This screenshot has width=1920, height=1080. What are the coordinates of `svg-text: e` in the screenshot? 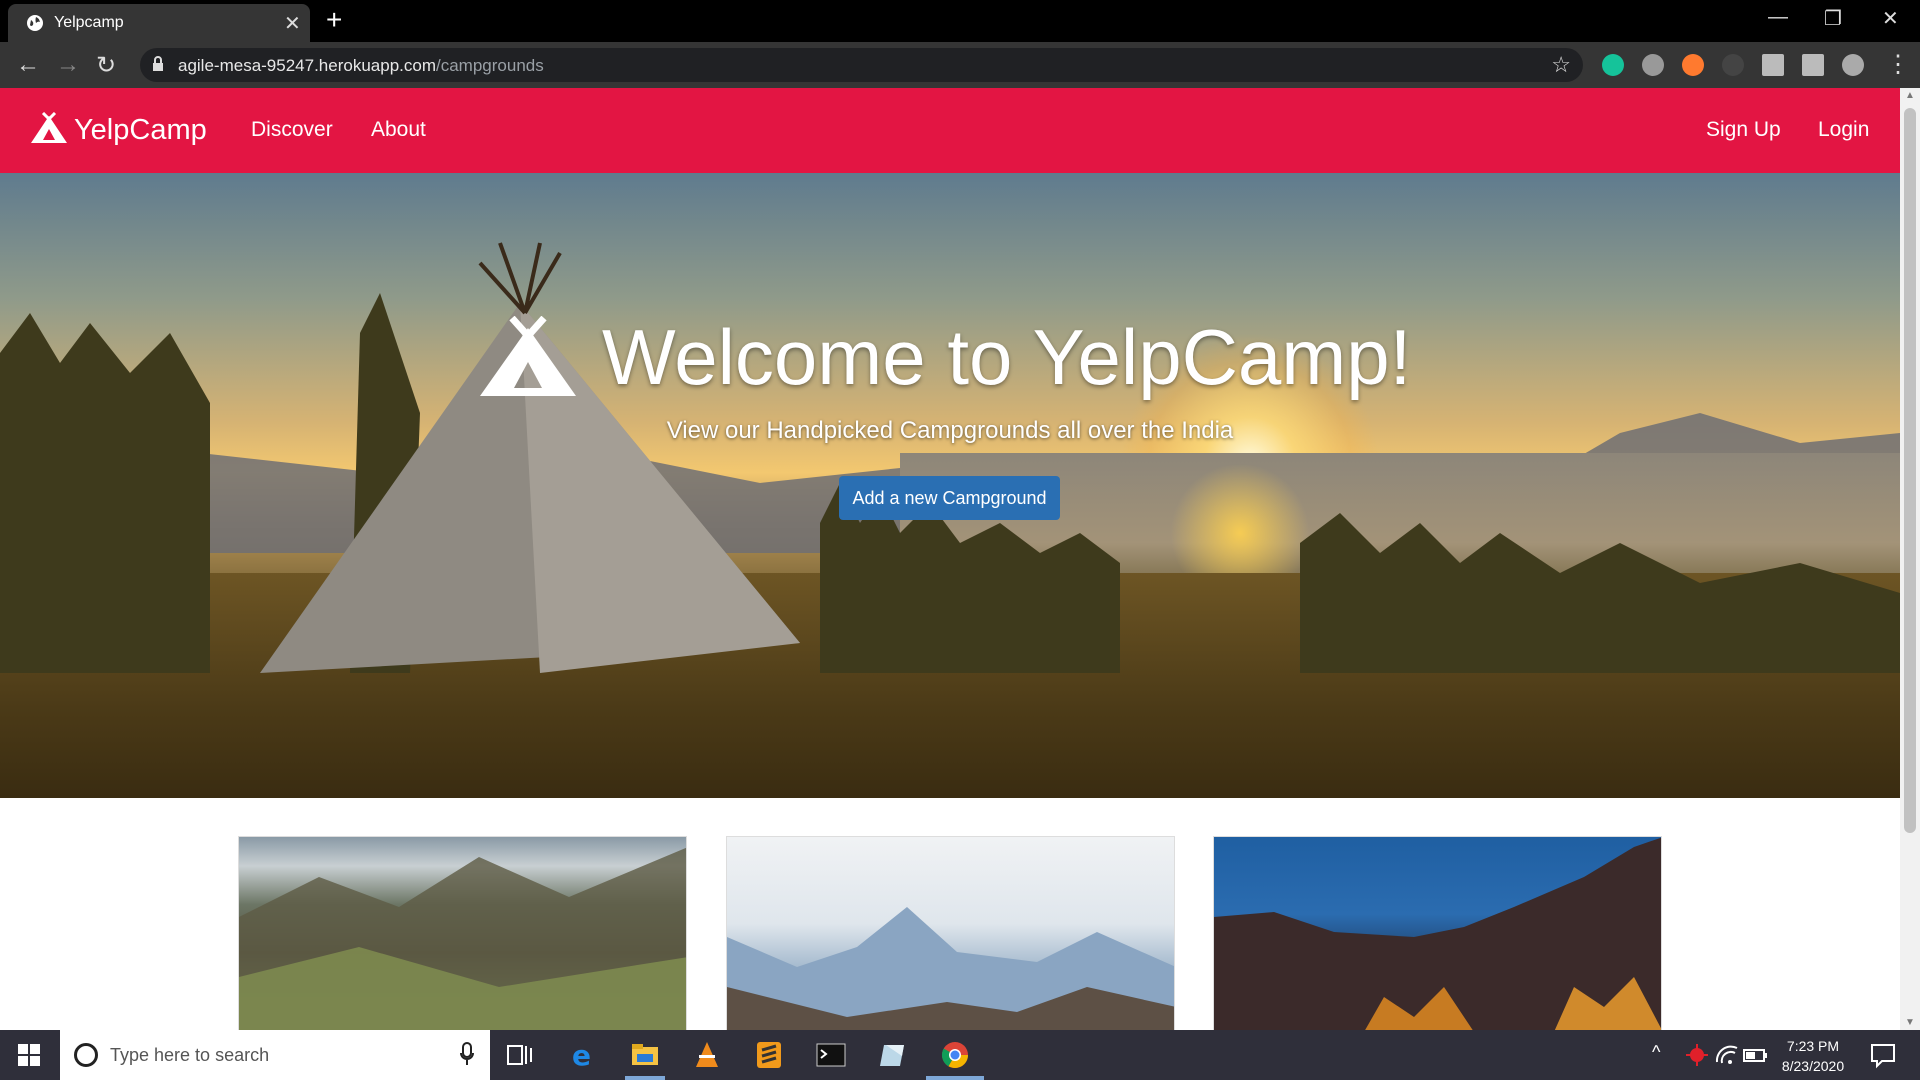 It's located at (581, 1055).